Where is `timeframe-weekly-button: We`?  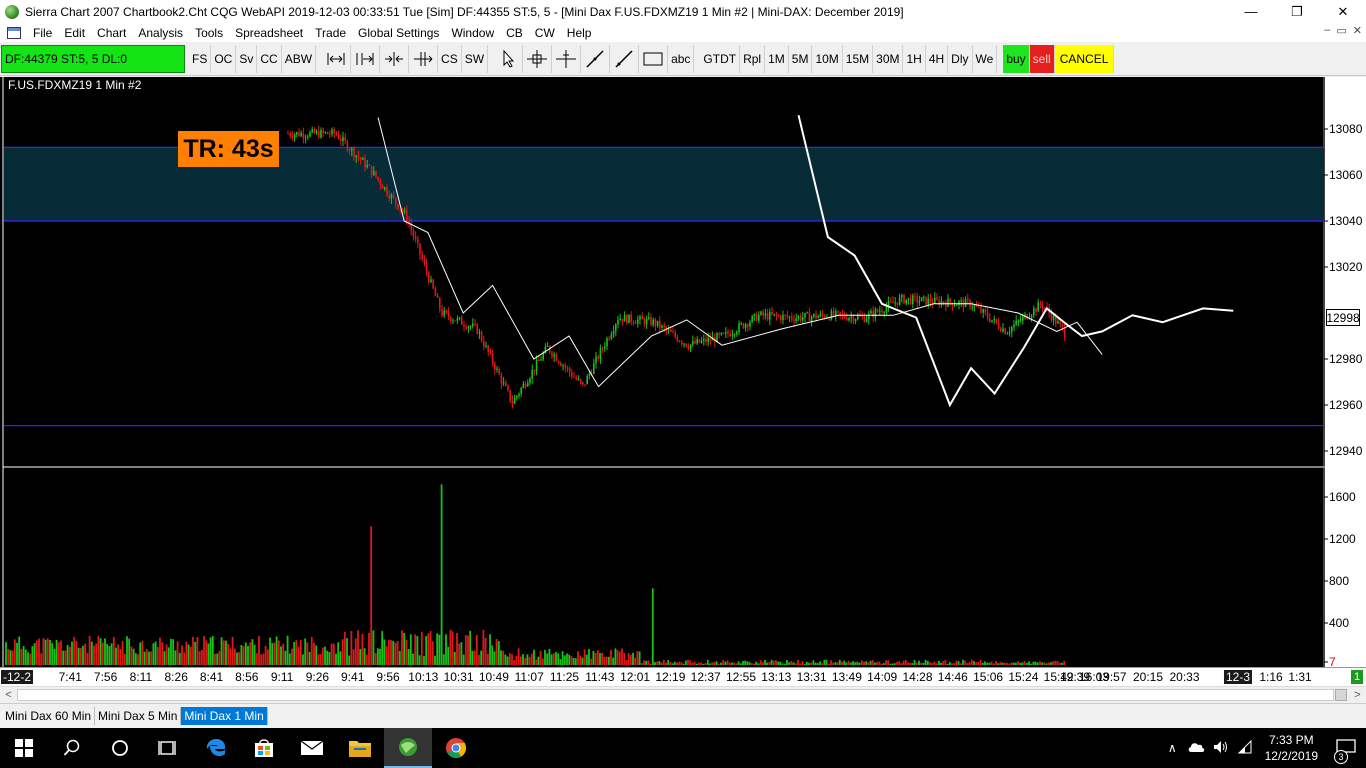
timeframe-weekly-button: We is located at coordinates (985, 58).